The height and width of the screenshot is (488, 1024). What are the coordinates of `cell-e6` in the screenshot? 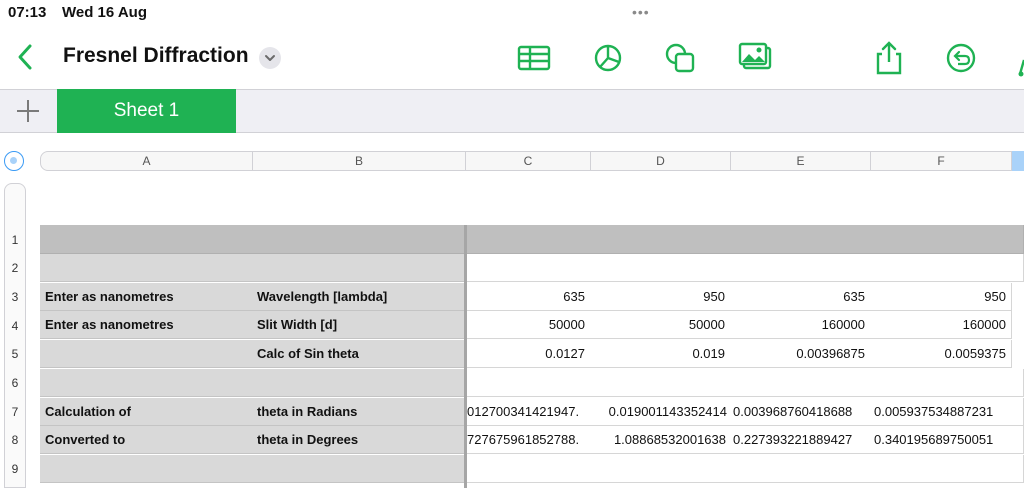 It's located at (800, 383).